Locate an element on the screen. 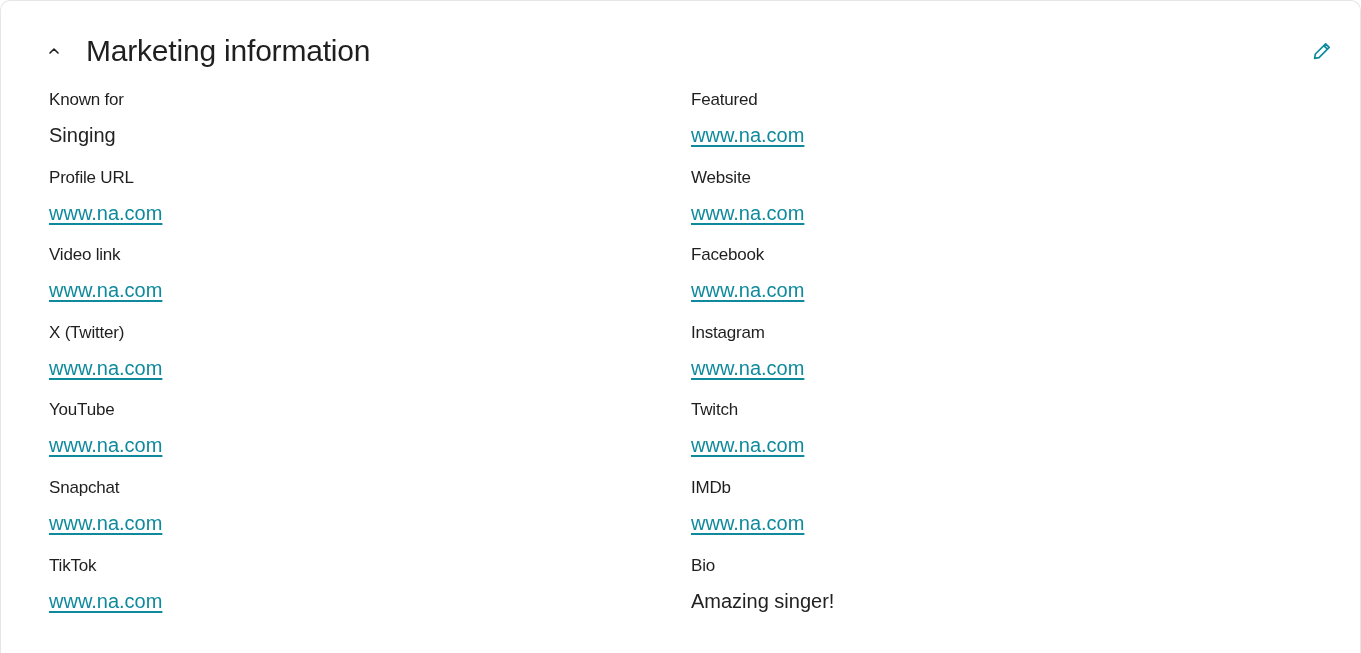 This screenshot has width=1361, height=653. pencil-icon is located at coordinates (1322, 51).